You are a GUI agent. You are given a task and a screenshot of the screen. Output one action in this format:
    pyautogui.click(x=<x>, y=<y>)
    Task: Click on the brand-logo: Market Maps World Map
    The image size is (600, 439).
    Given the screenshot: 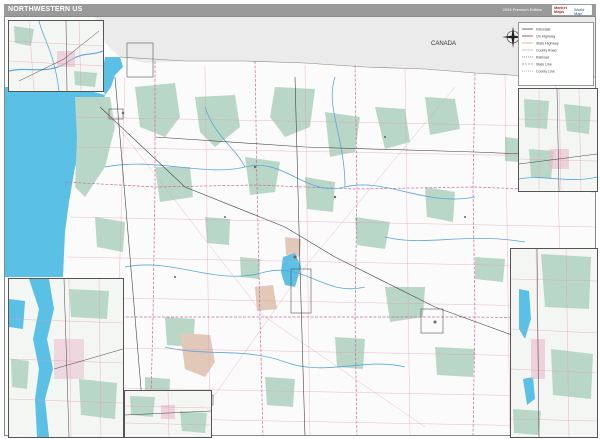 What is the action you would take?
    pyautogui.click(x=572, y=10)
    